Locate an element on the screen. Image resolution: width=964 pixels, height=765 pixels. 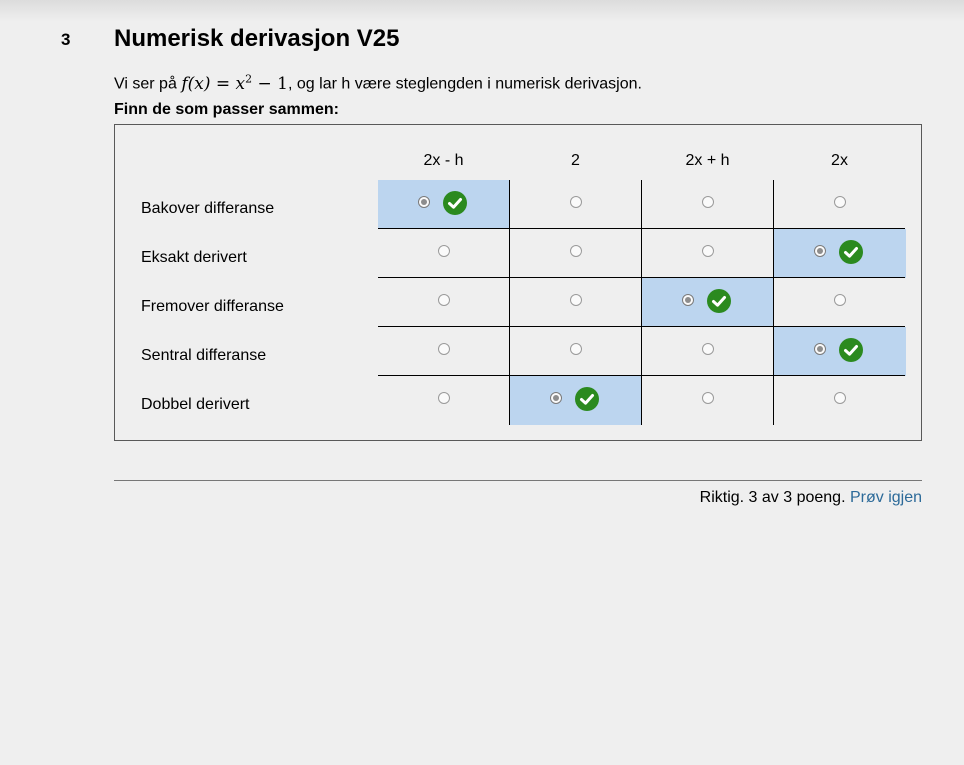
row-label: Sentral differanse is located at coordinates (204, 355).